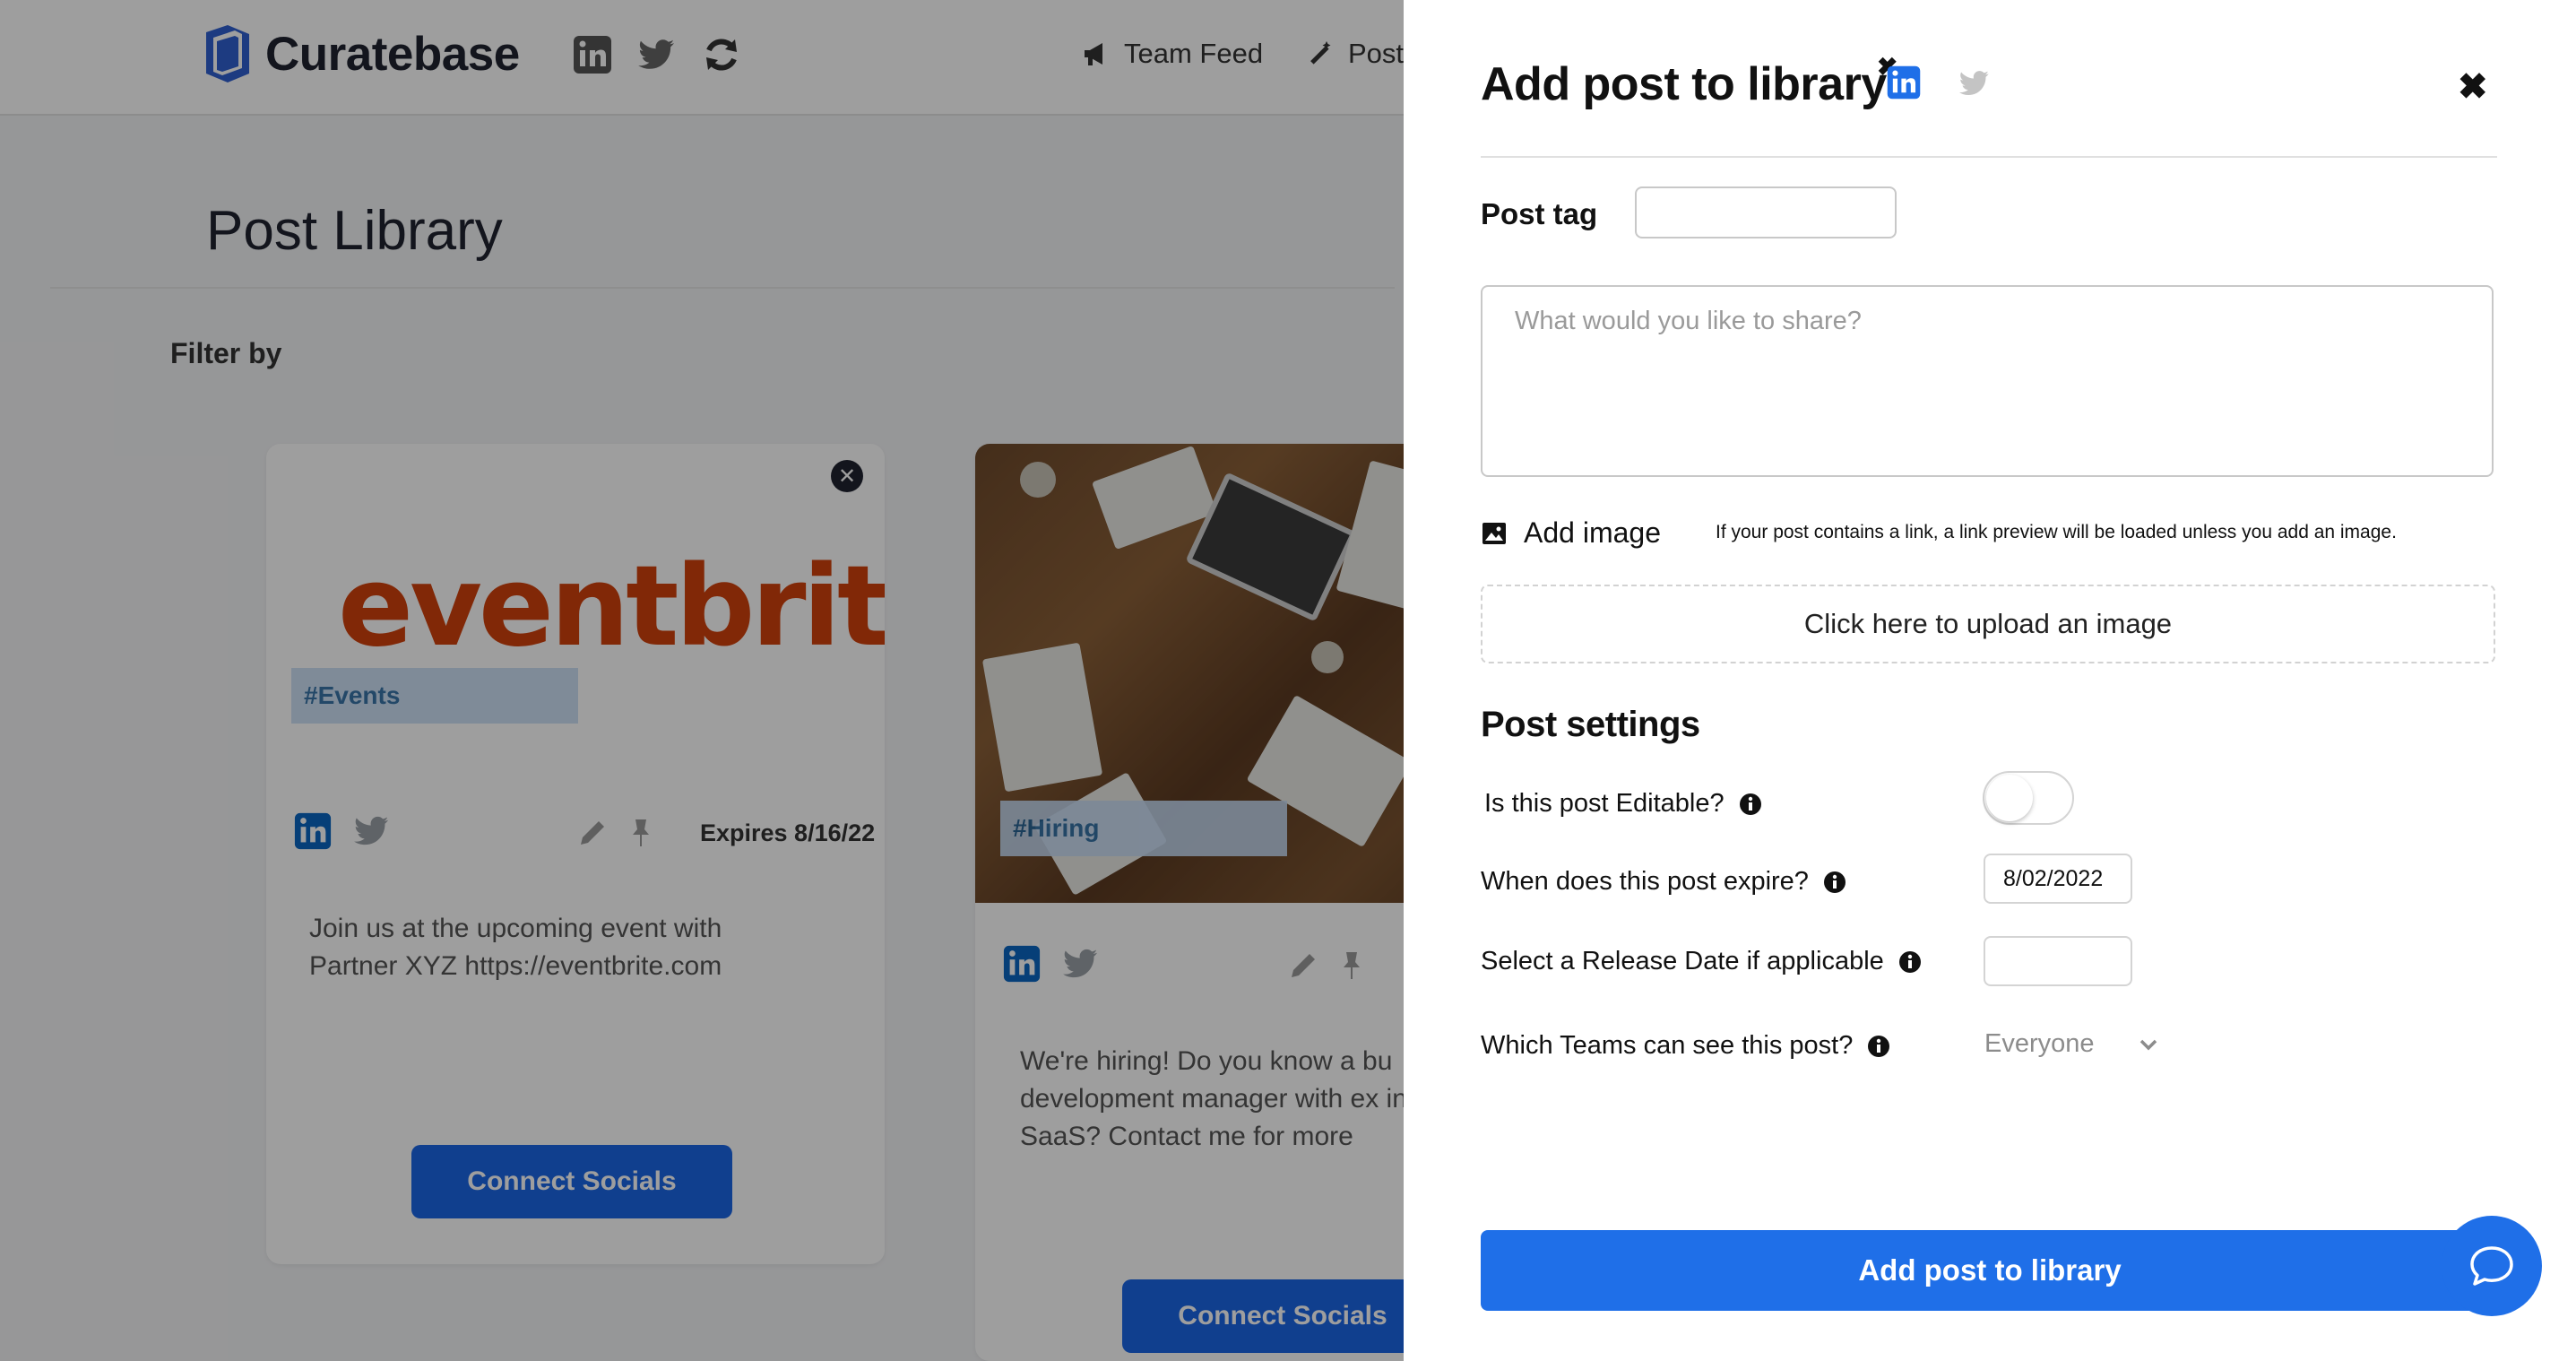 This screenshot has width=2576, height=1361. Describe the element at coordinates (2058, 879) in the screenshot. I see `expire-date-input` at that location.